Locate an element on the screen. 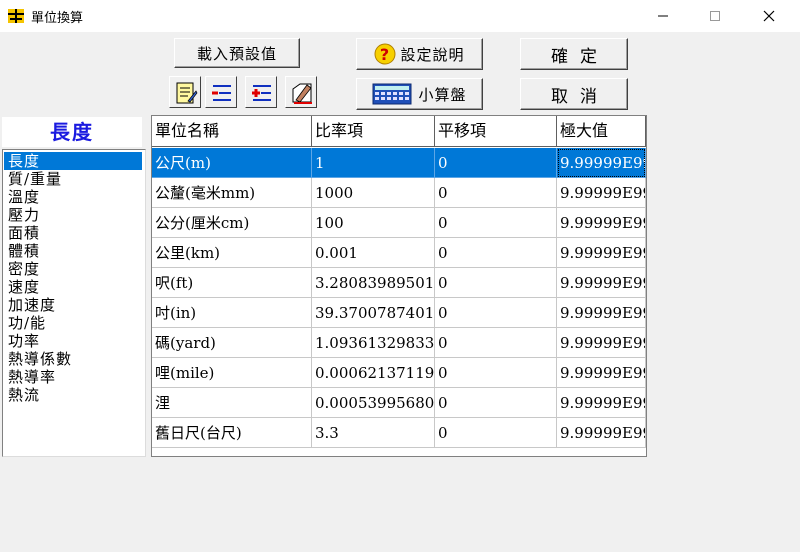 Image resolution: width=800 pixels, height=552 pixels. cell-ratio: 1 is located at coordinates (373, 163).